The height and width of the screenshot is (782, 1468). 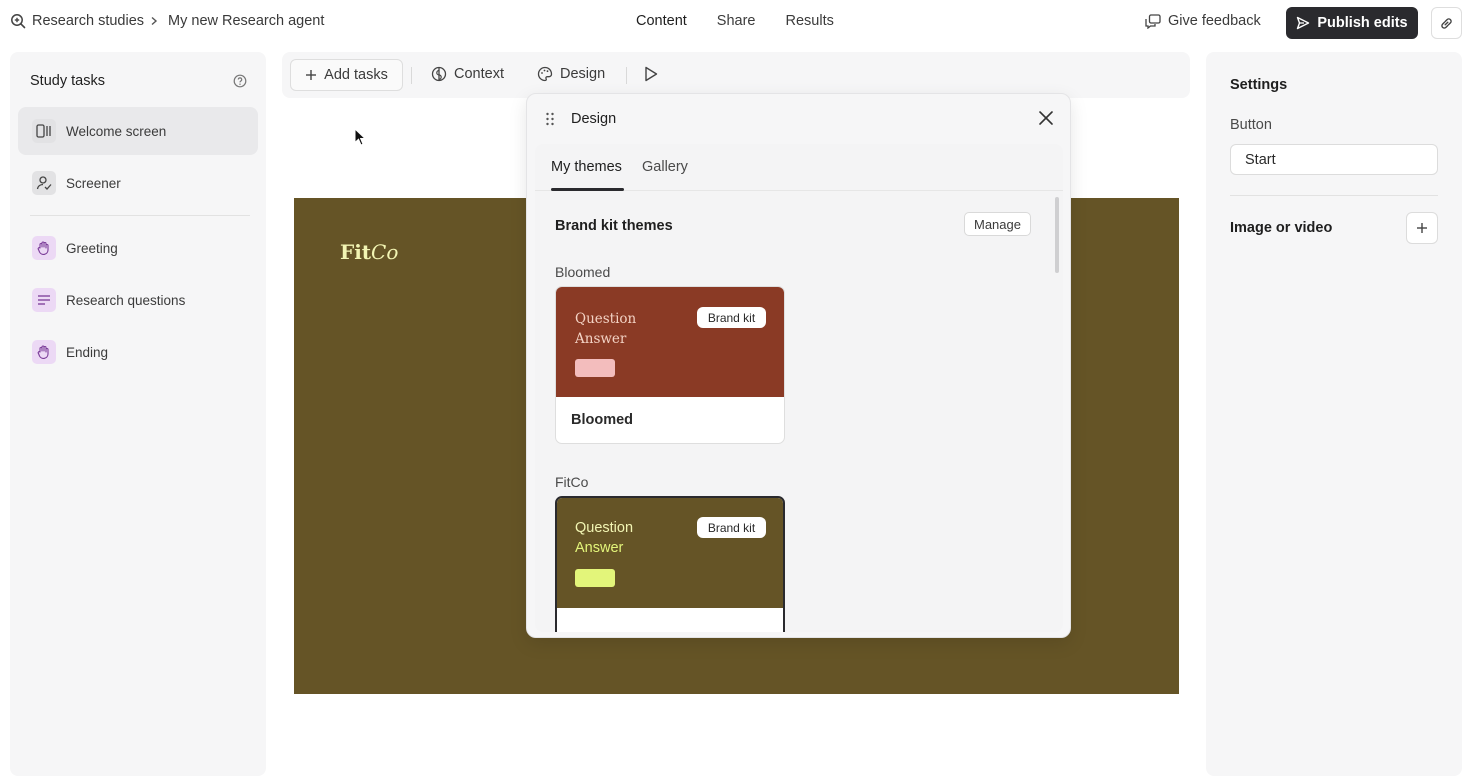 I want to click on add-tasks-label: Add tasks, so click(x=356, y=75).